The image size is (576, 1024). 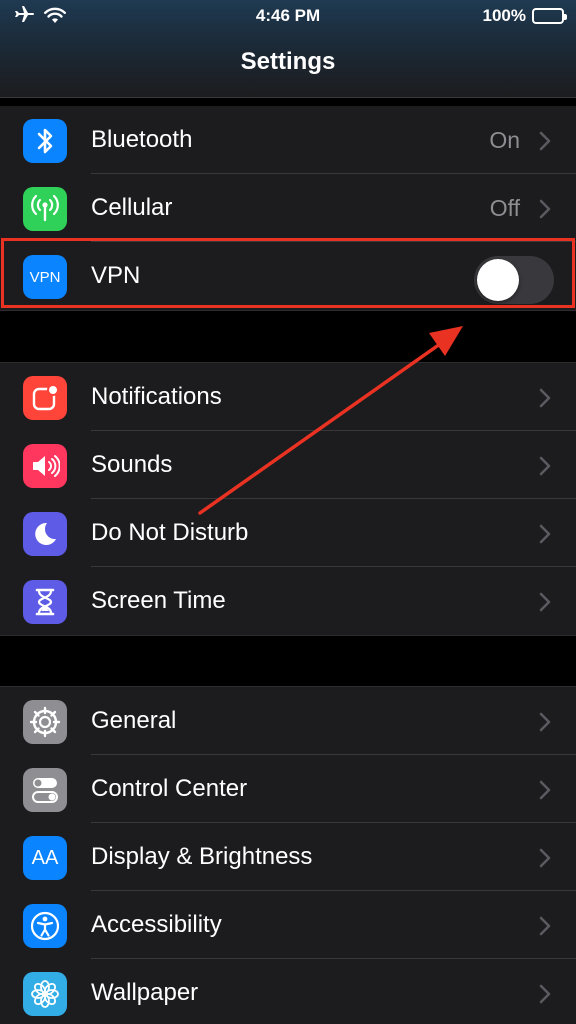 What do you see at coordinates (45, 209) in the screenshot?
I see `cellular-antenna-icon` at bounding box center [45, 209].